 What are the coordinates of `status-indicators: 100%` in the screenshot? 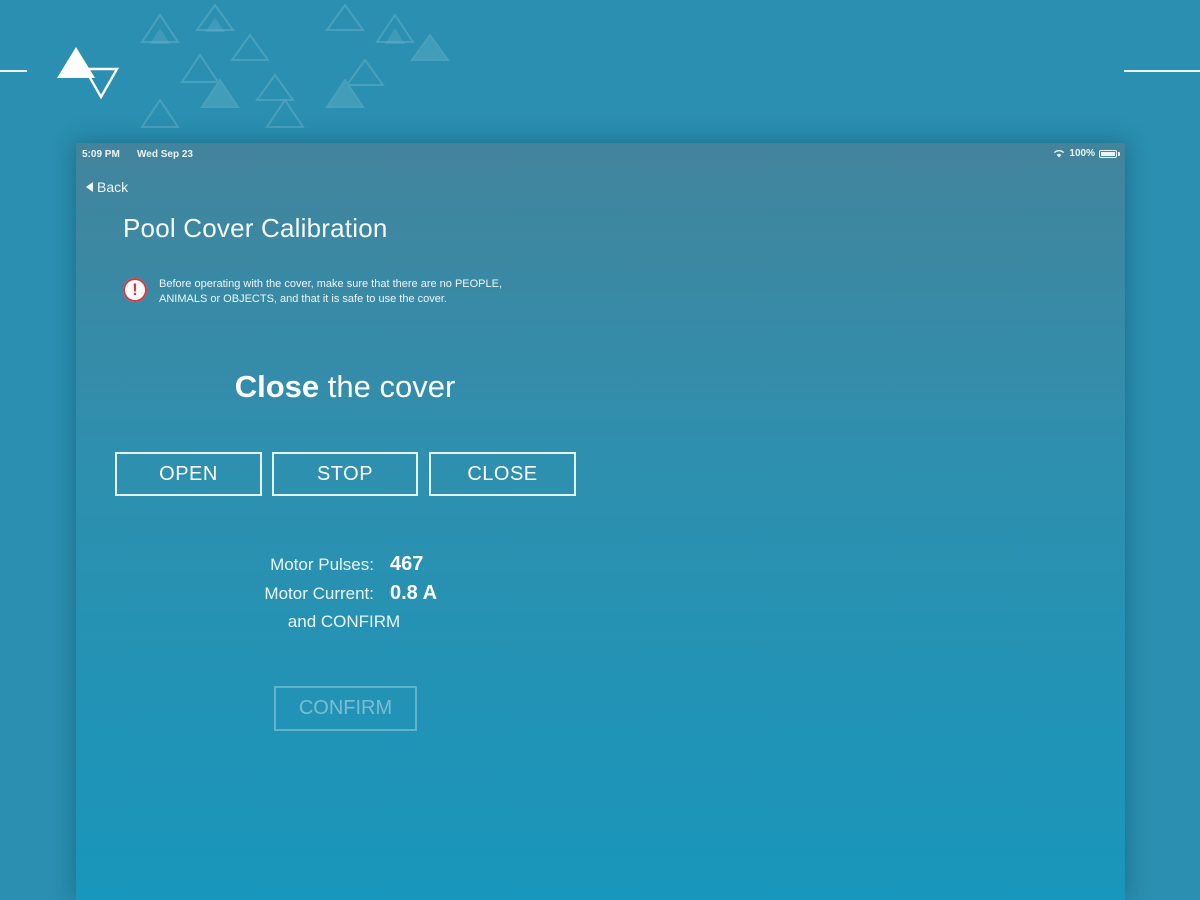 It's located at (1086, 153).